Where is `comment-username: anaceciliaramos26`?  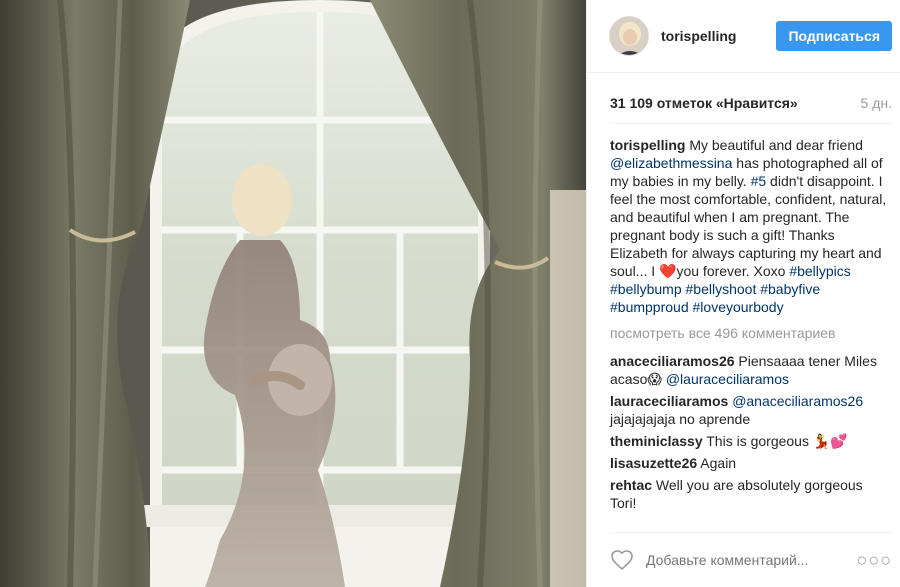 comment-username: anaceciliaramos26 is located at coordinates (672, 361).